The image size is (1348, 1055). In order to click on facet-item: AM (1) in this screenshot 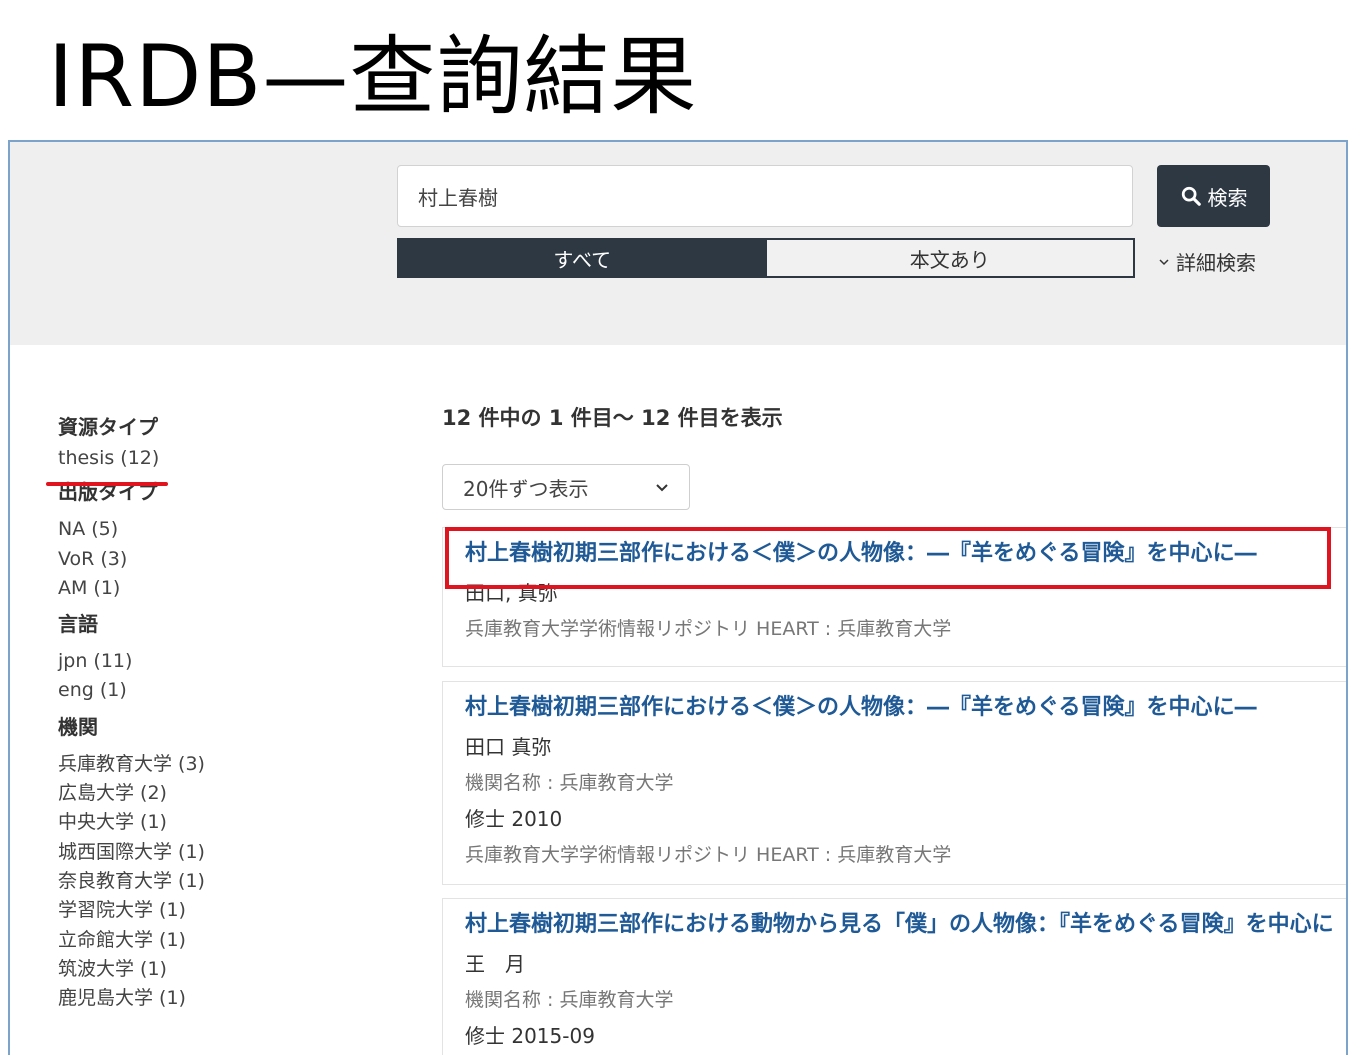, I will do `click(208, 588)`.